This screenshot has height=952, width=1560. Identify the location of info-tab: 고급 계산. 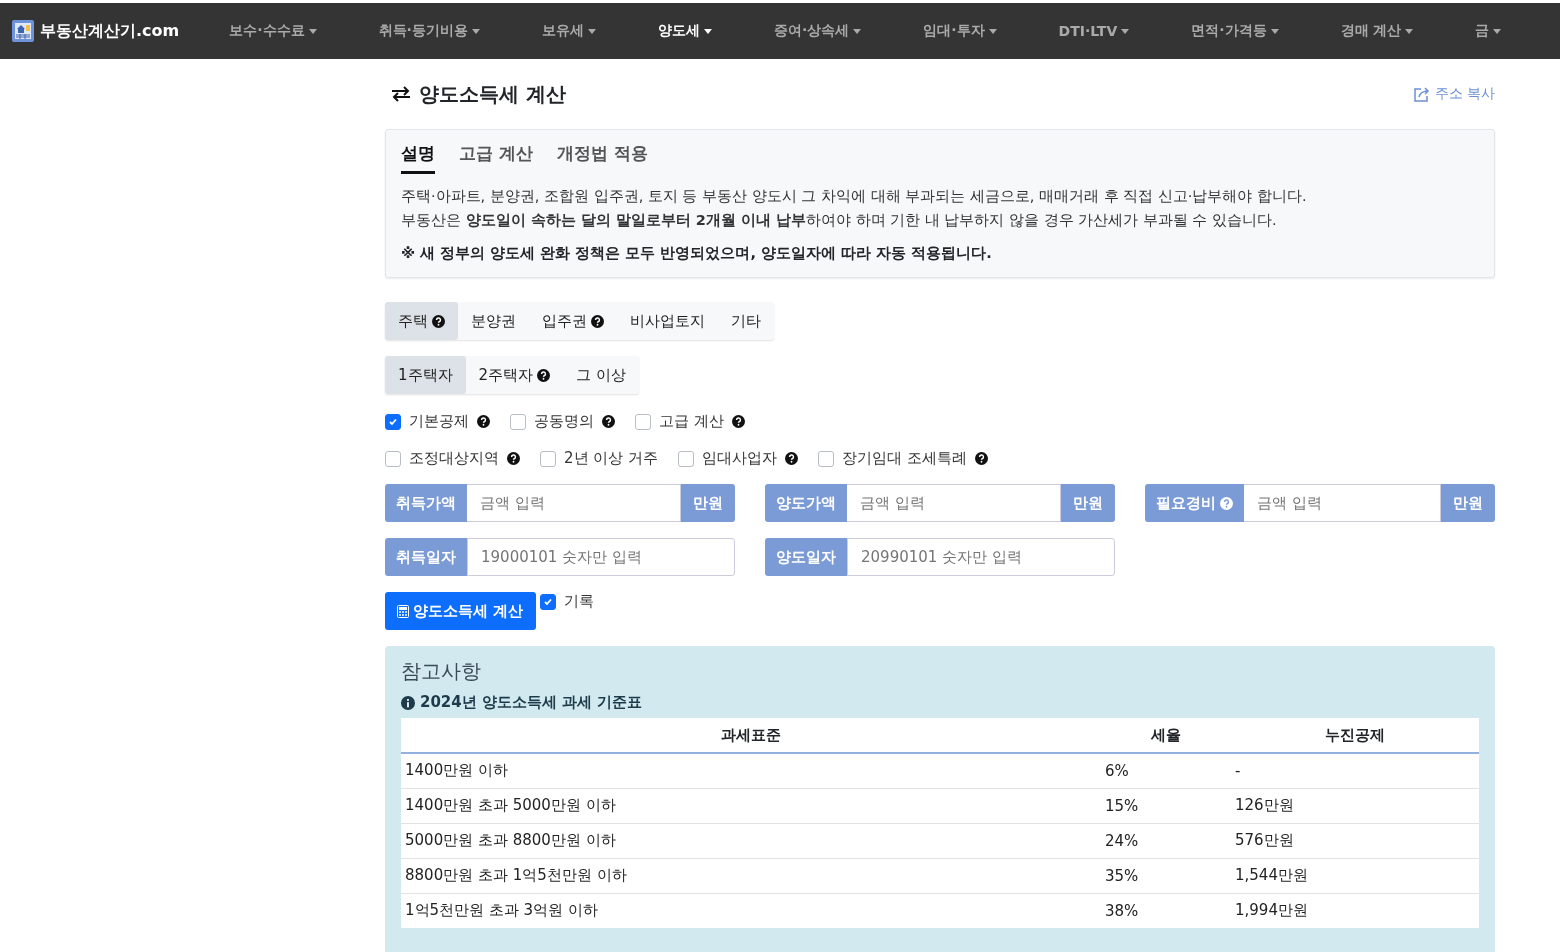
(496, 156).